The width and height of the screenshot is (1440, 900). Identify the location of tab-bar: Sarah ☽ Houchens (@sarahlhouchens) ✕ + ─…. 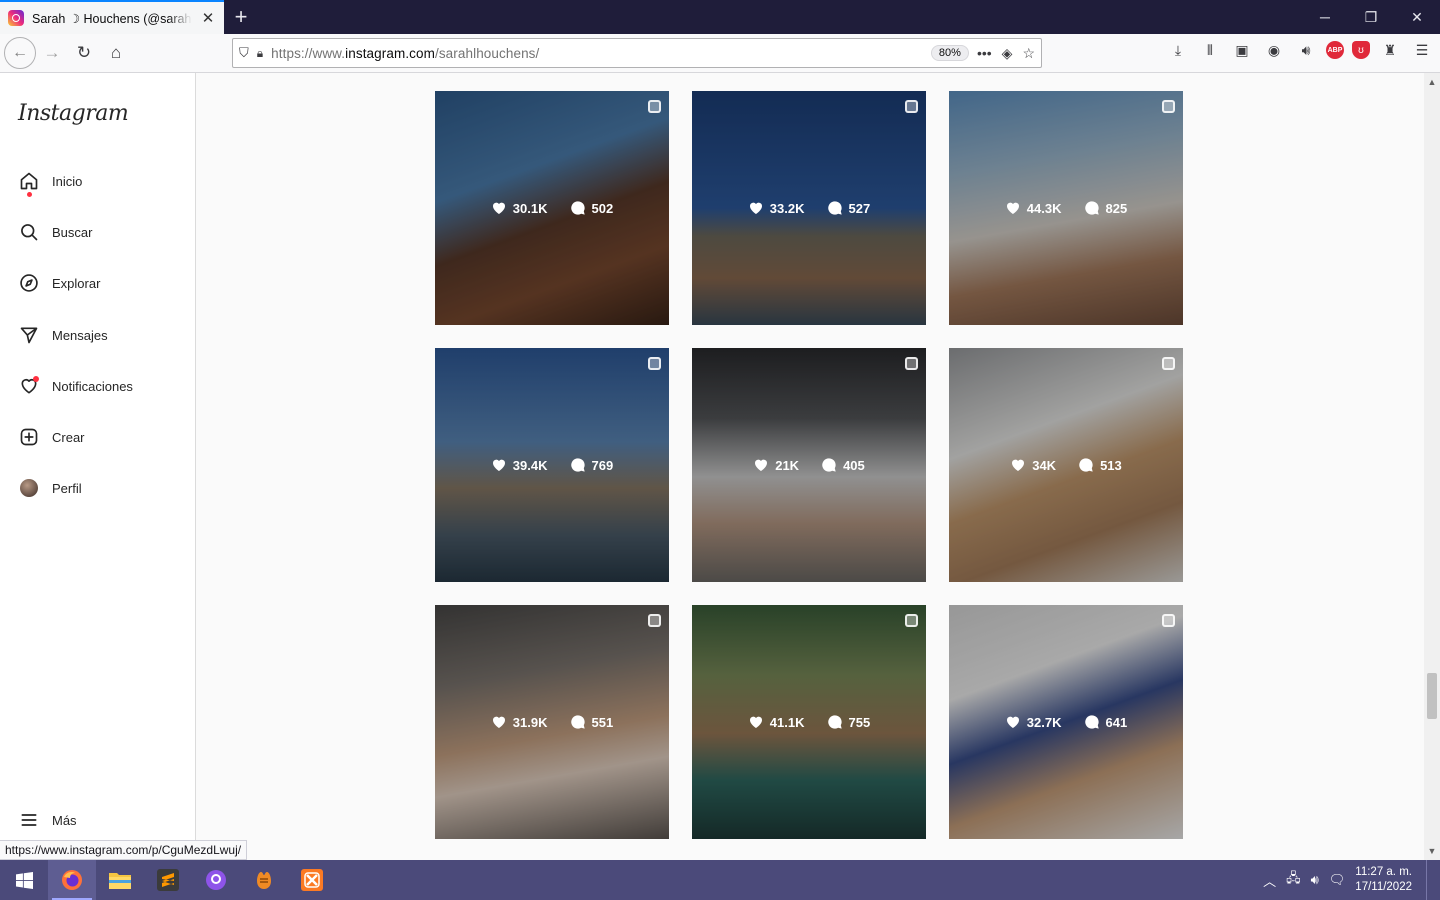
(720, 17).